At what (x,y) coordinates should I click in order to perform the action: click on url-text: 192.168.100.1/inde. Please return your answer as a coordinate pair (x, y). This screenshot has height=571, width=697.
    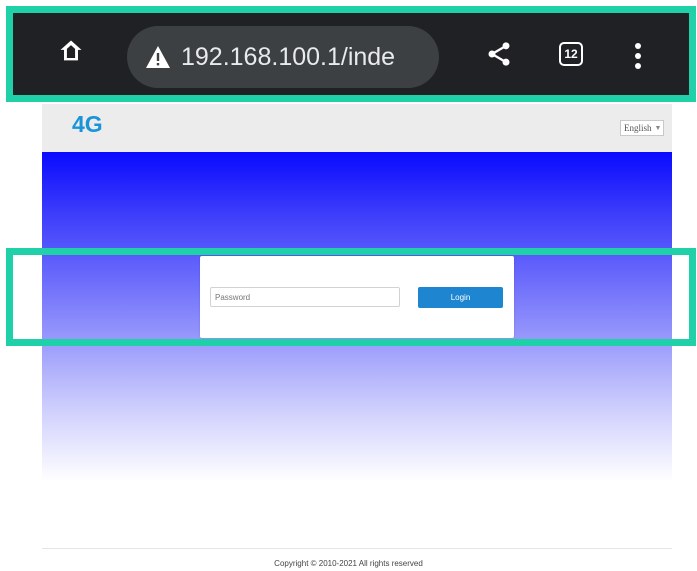
    Looking at the image, I should click on (288, 57).